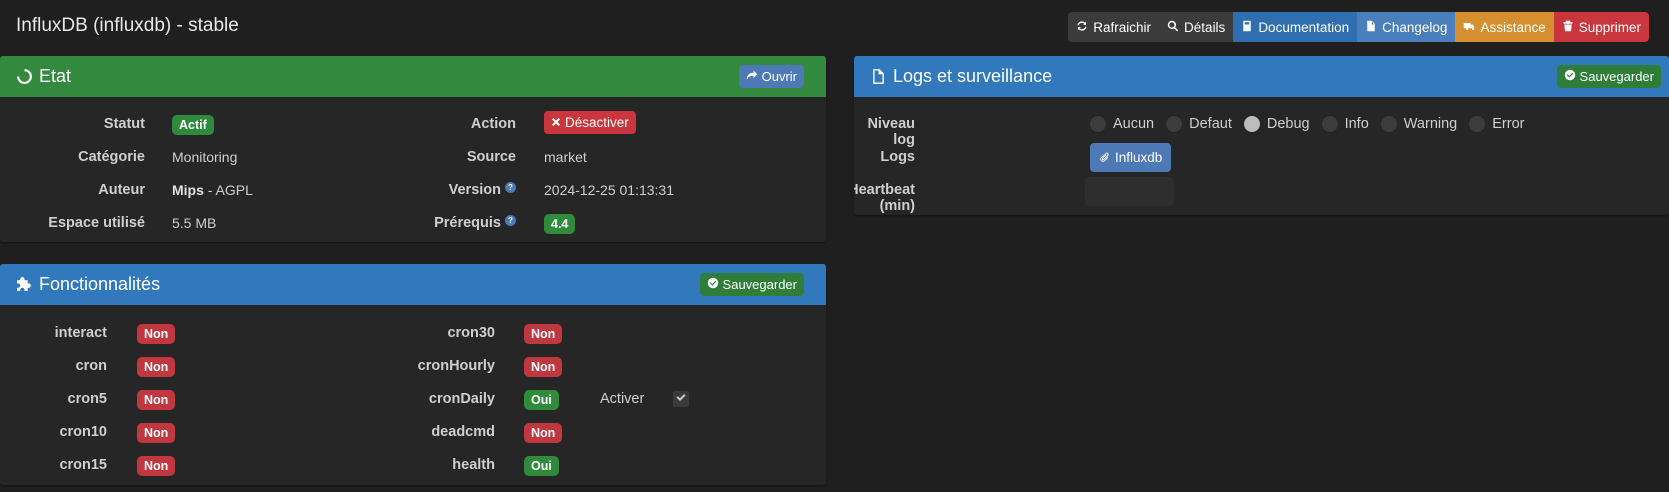 The height and width of the screenshot is (492, 1669). Describe the element at coordinates (461, 399) in the screenshot. I see `feature-label: cronDaily` at that location.